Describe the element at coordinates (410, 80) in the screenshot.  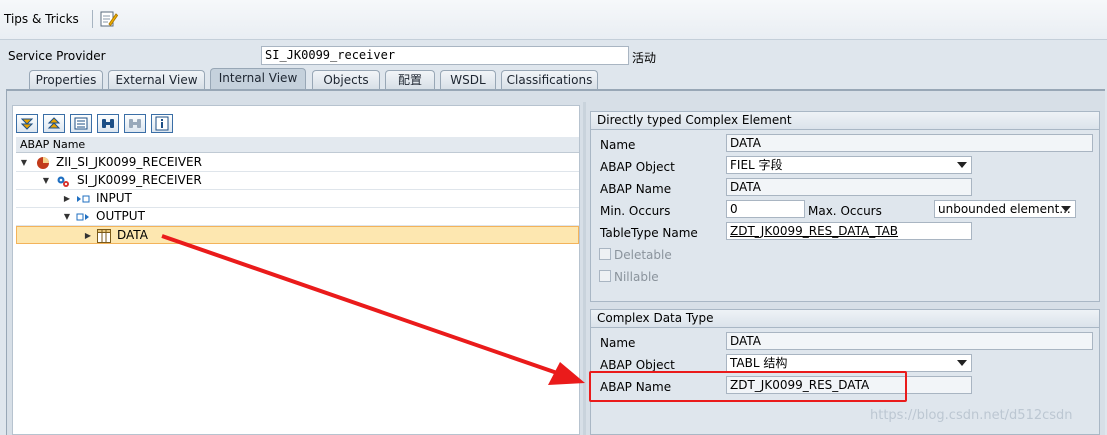
I see `tab-config: 配置` at that location.